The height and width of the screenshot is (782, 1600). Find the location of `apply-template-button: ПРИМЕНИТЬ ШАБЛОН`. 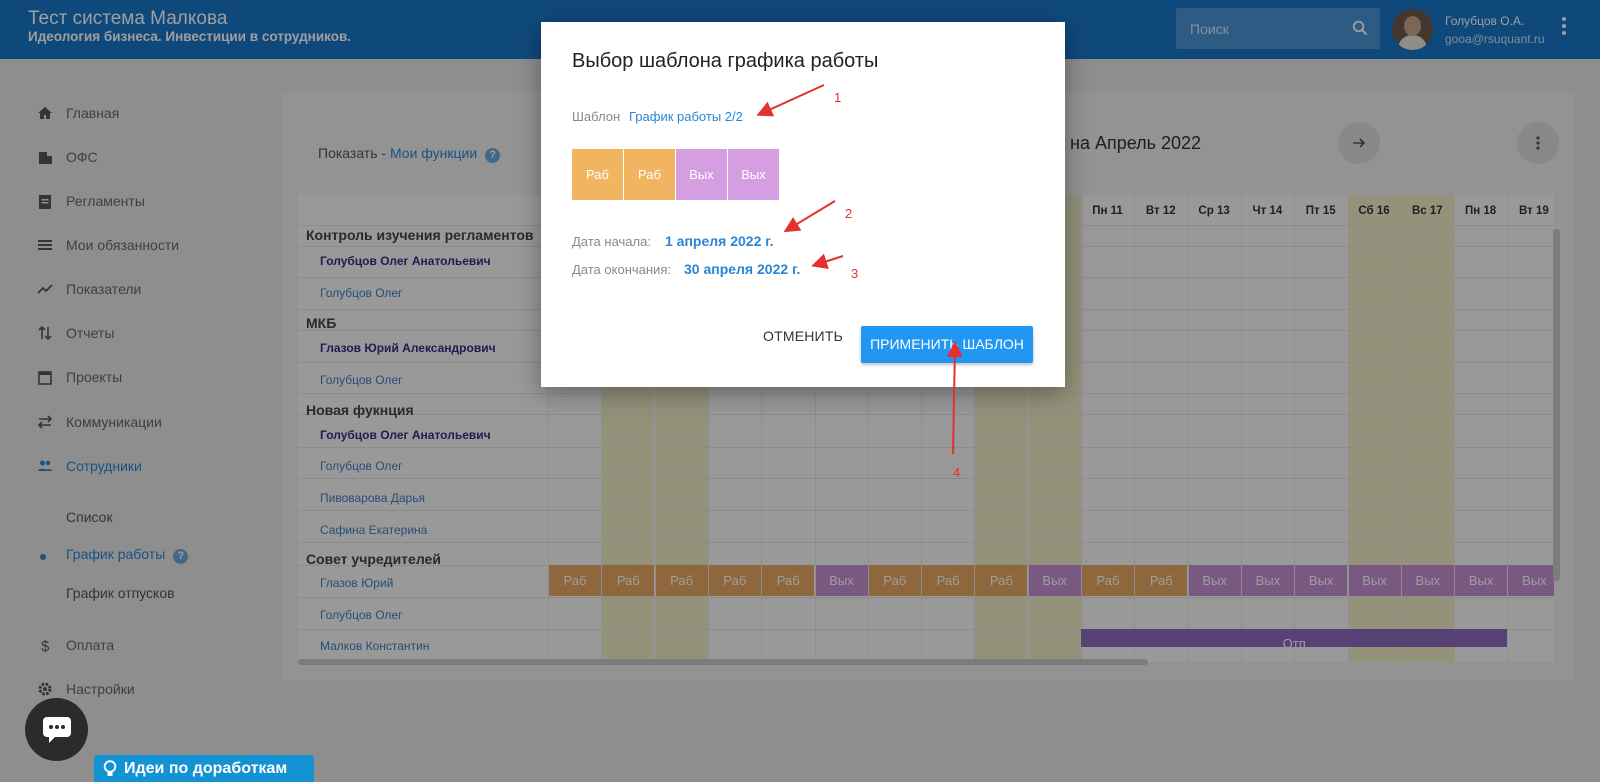

apply-template-button: ПРИМЕНИТЬ ШАБЛОН is located at coordinates (947, 344).